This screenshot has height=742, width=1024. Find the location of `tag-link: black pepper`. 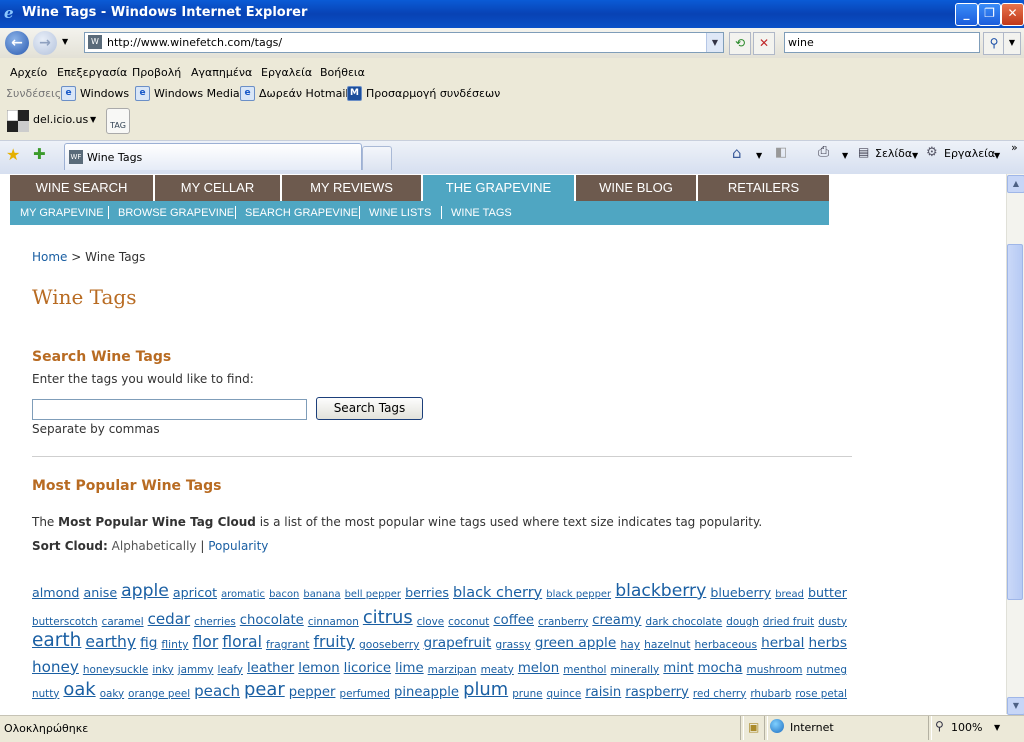

tag-link: black pepper is located at coordinates (578, 595).